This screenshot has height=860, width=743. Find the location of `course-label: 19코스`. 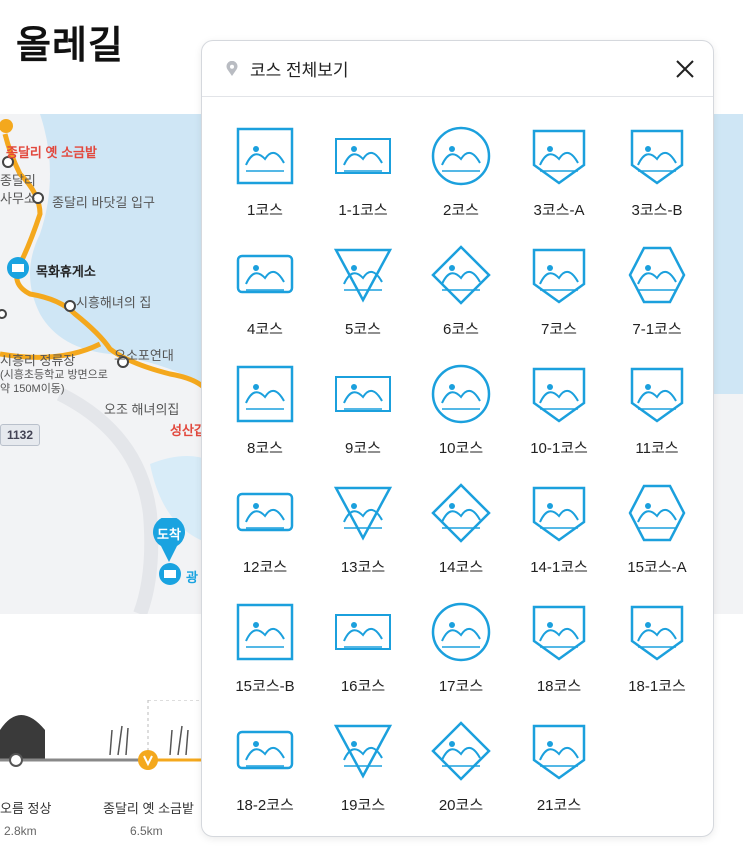

course-label: 19코스 is located at coordinates (363, 805).